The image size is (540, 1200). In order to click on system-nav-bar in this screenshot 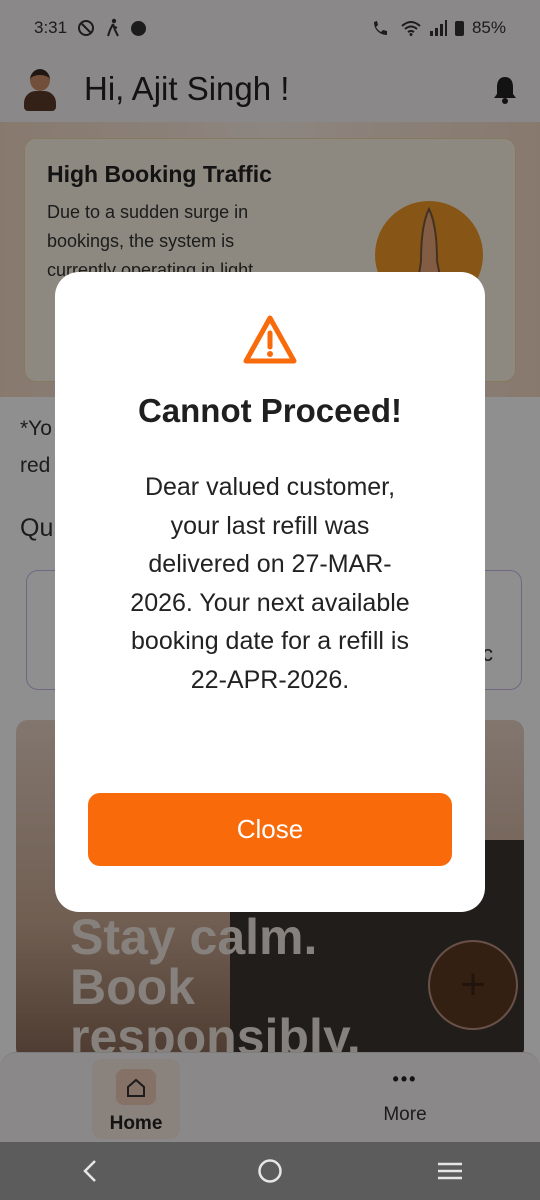, I will do `click(270, 1171)`.